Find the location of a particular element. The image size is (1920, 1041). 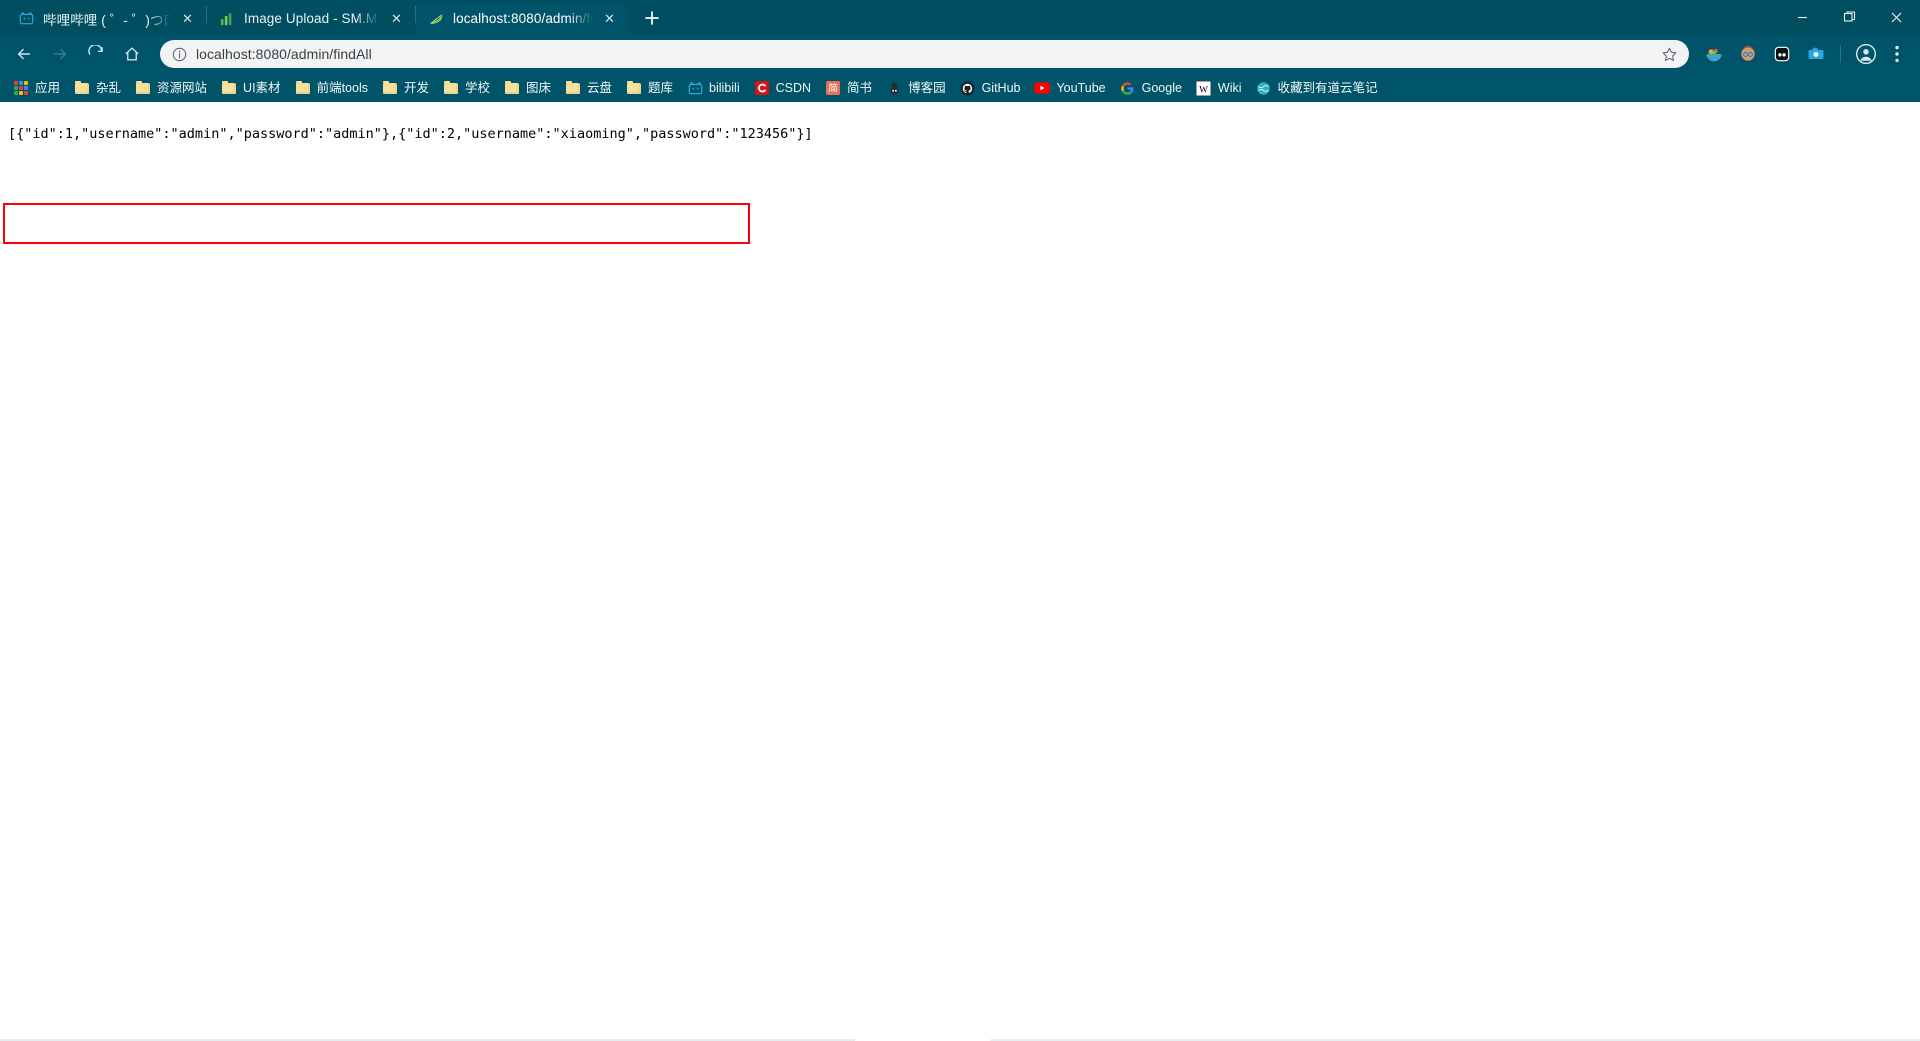

github-icon is located at coordinates (968, 88).